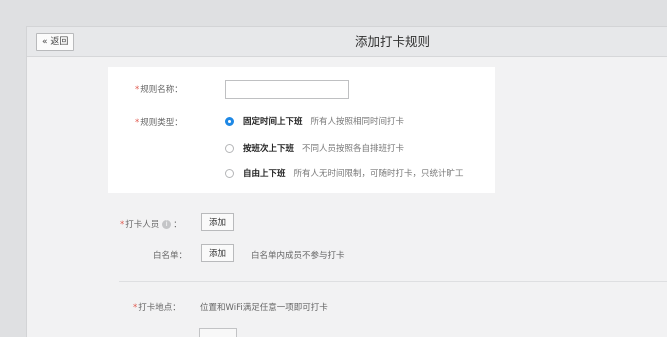 The image size is (667, 337). I want to click on location-label: *打卡地点：, so click(157, 307).